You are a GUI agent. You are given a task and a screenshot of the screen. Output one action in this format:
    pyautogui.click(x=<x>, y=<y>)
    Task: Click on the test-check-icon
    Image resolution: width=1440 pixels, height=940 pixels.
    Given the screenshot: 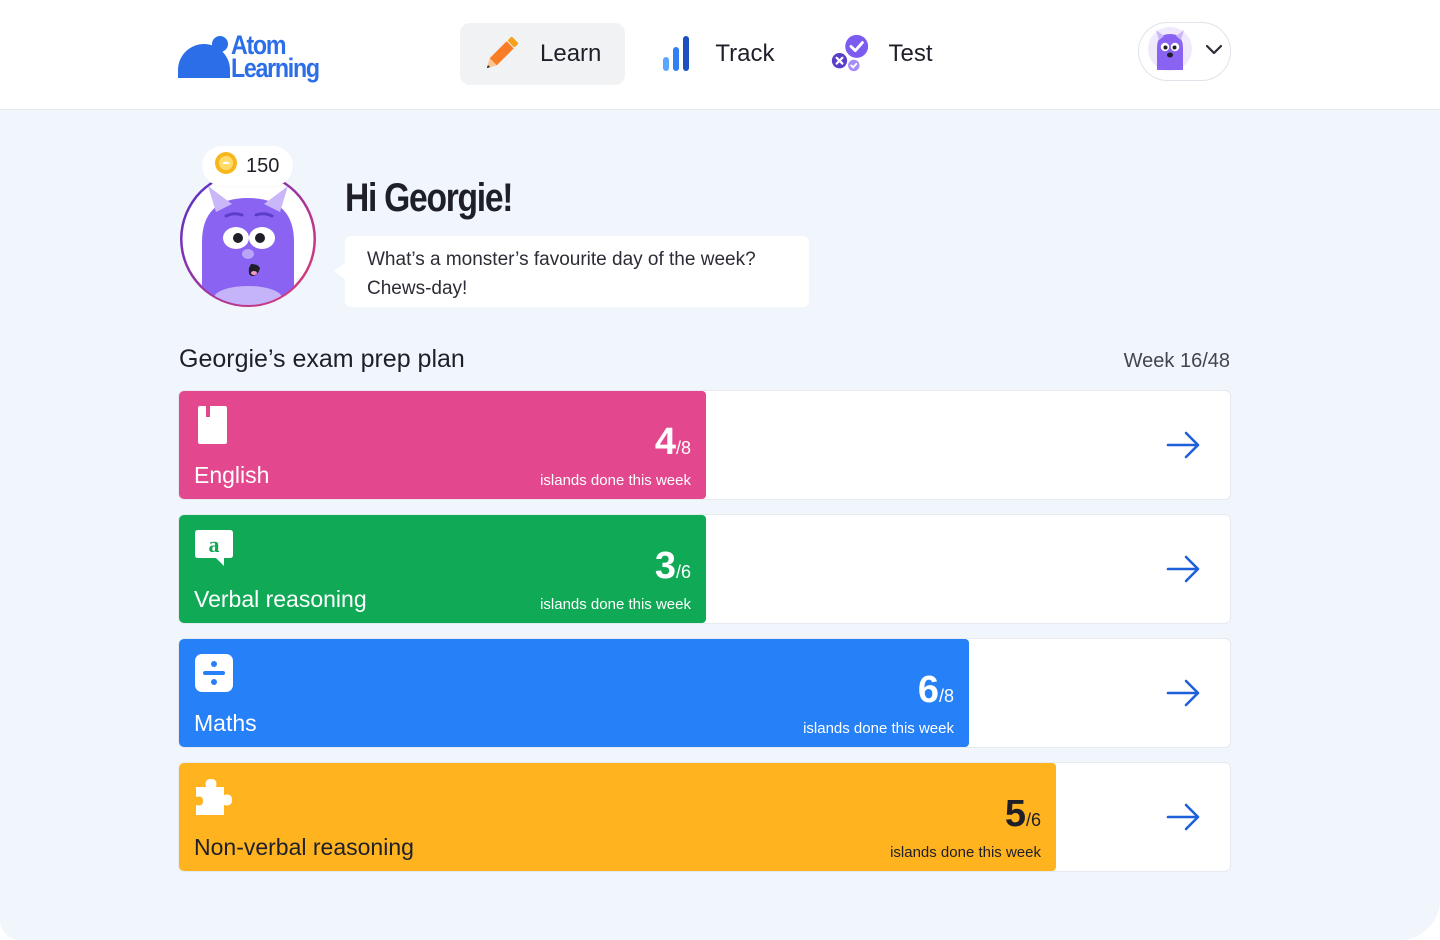 What is the action you would take?
    pyautogui.click(x=850, y=54)
    